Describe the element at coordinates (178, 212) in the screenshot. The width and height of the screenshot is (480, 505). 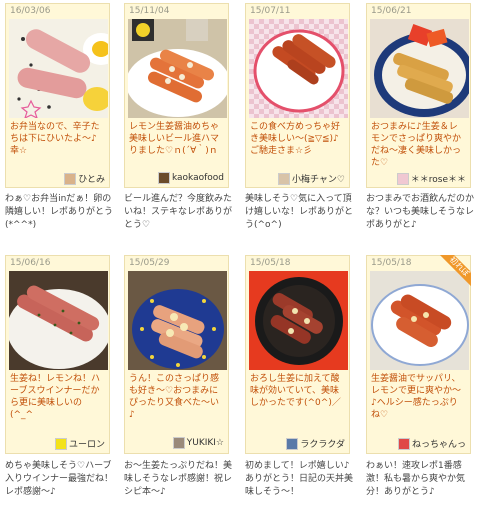
I see `report-reply: ビール進んだ？今度飲みたいね！ステキなレポありがとう♡` at that location.